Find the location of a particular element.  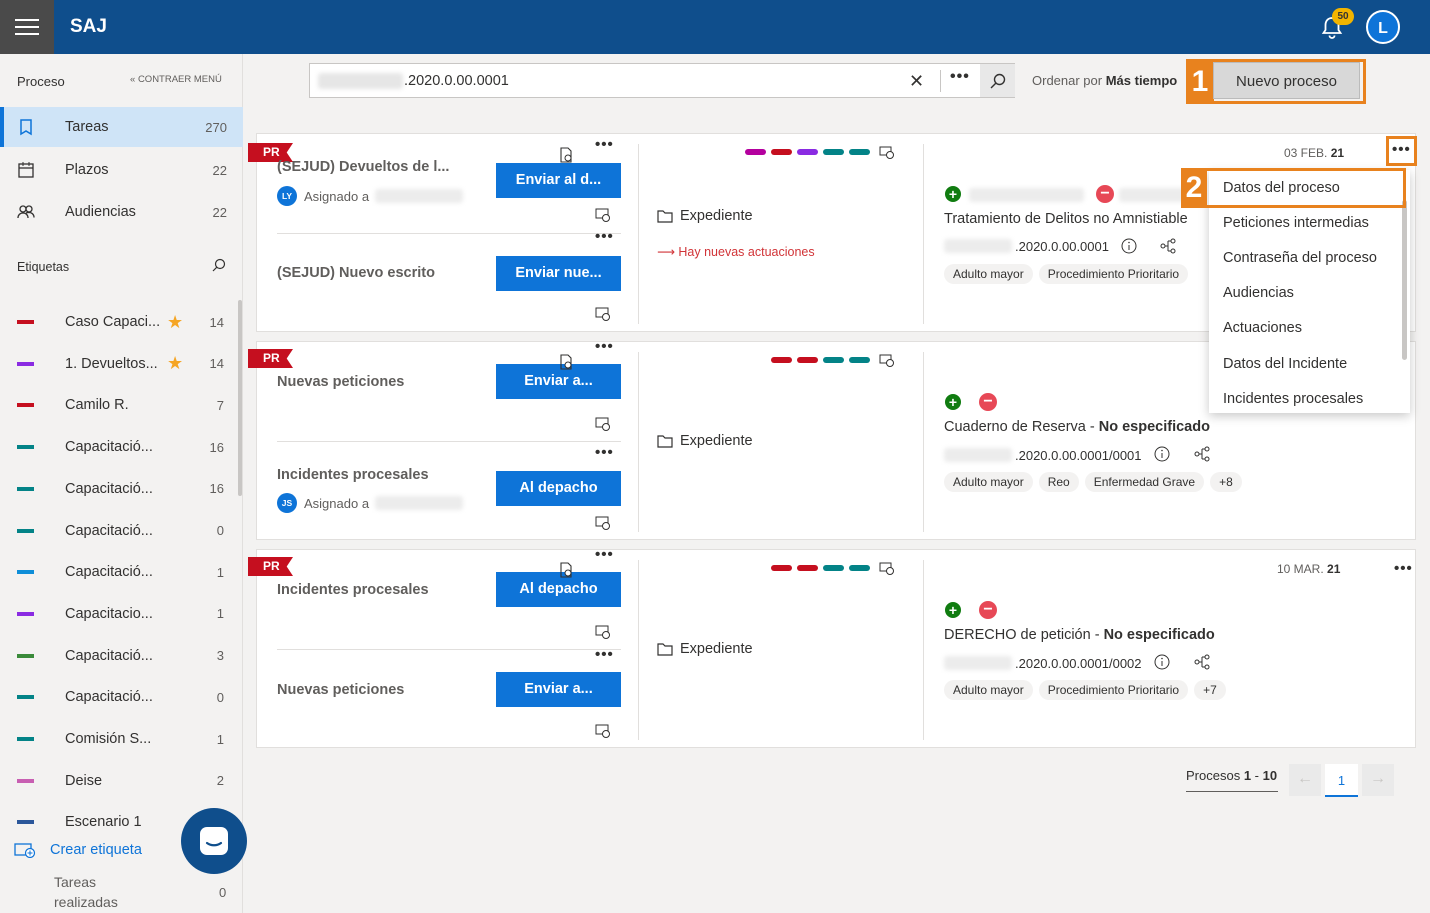

menu-item-audiencias: Audiencias is located at coordinates (1258, 293).